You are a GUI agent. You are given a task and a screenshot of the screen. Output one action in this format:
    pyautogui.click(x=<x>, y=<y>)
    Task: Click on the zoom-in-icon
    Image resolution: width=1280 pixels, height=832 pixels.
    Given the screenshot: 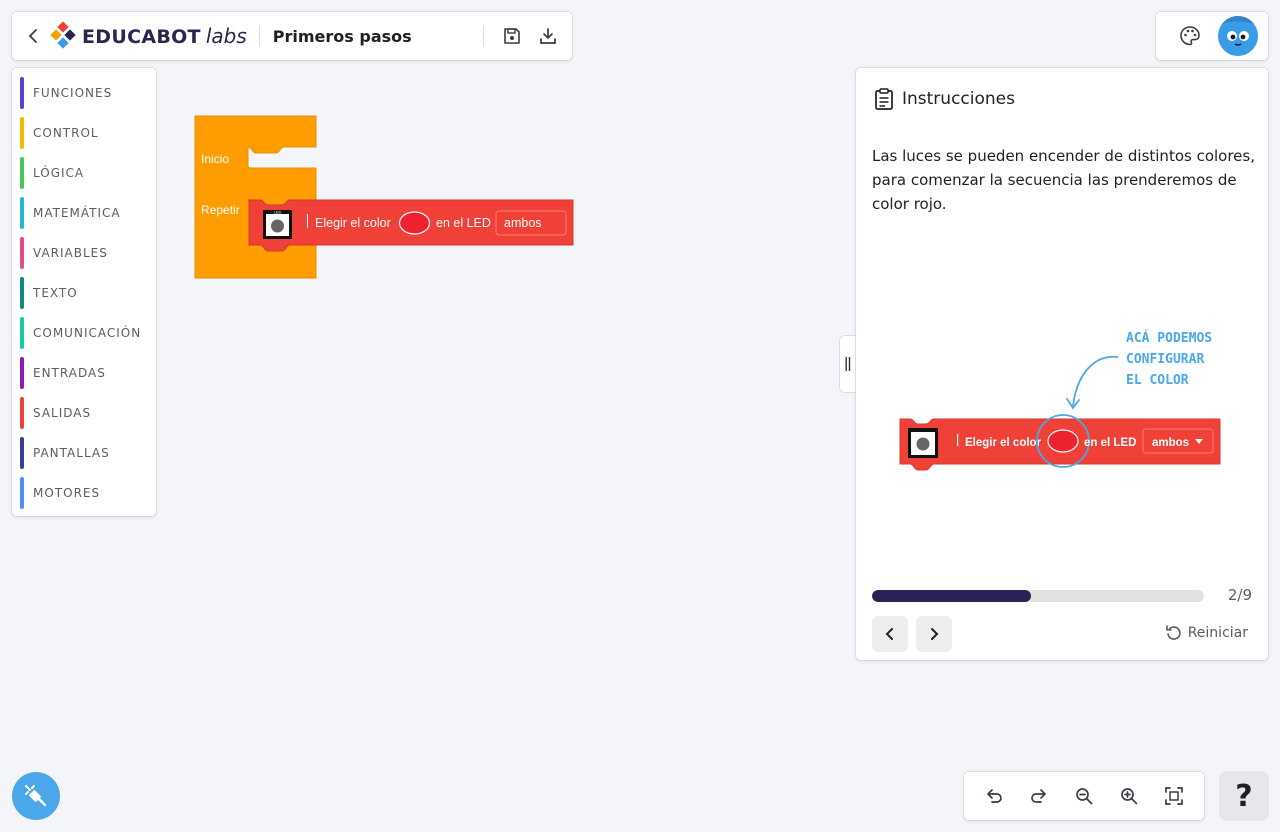 What is the action you would take?
    pyautogui.click(x=1129, y=796)
    